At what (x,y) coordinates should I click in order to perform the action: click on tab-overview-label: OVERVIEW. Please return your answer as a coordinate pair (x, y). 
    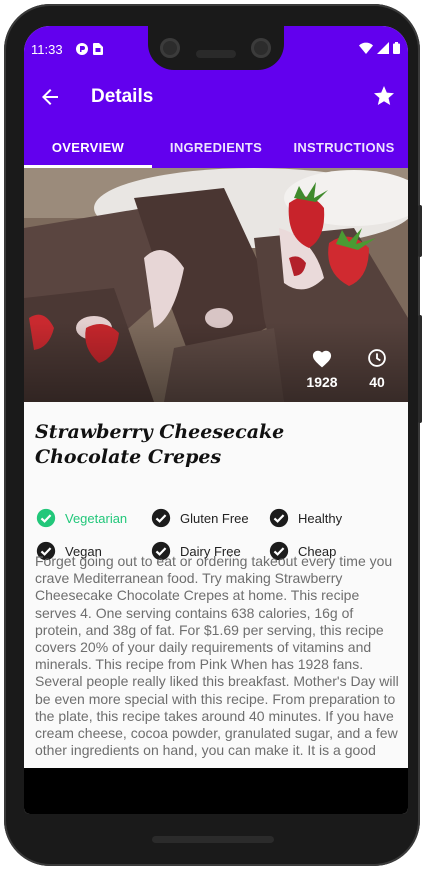
    Looking at the image, I should click on (88, 147).